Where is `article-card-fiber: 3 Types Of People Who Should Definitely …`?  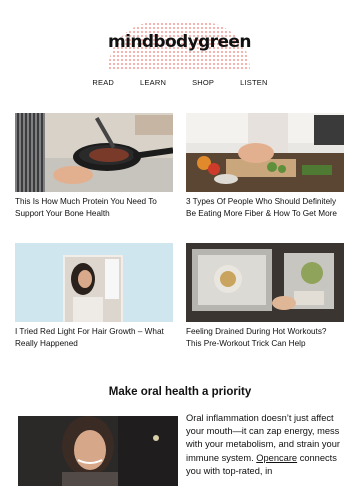
article-card-fiber: 3 Types Of People Who Should Definitely … is located at coordinates (265, 166).